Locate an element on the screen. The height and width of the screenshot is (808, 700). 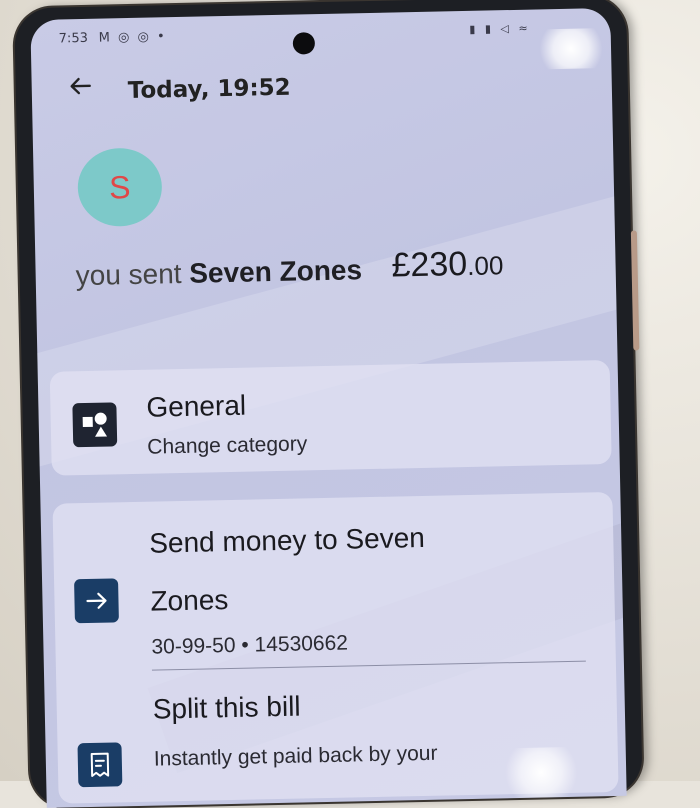
arrow-right-icon is located at coordinates (96, 601).